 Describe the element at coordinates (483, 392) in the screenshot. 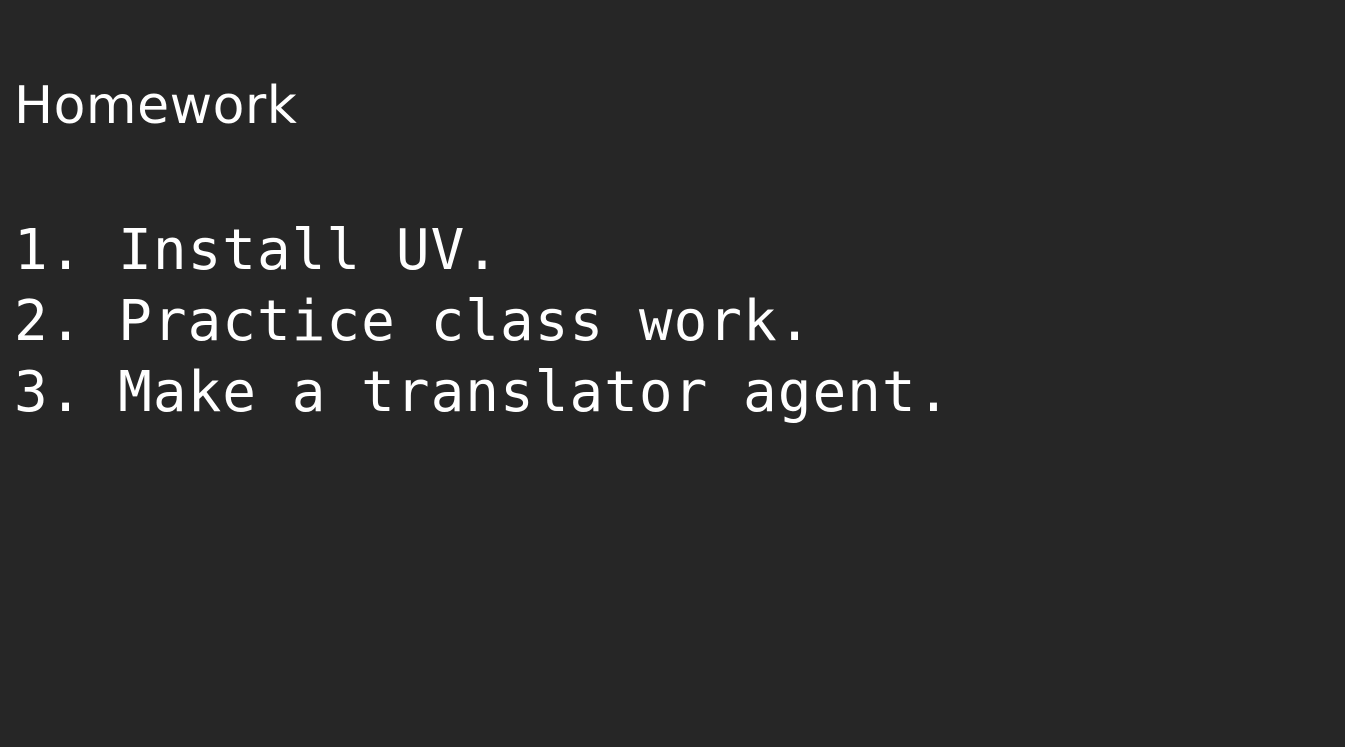

I see `list-item: 3. Make a translator agent.` at that location.